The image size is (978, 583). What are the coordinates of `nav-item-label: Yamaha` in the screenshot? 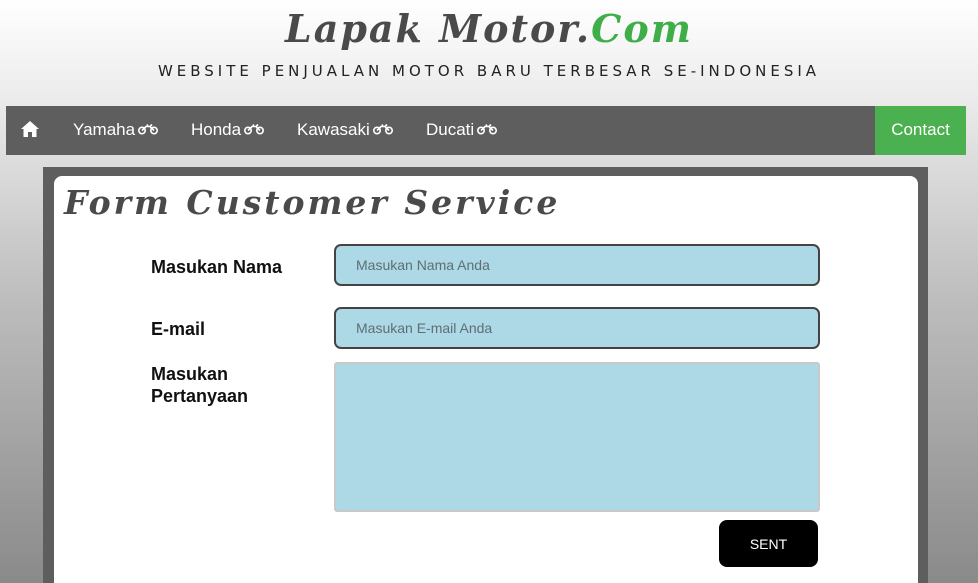 It's located at (104, 129).